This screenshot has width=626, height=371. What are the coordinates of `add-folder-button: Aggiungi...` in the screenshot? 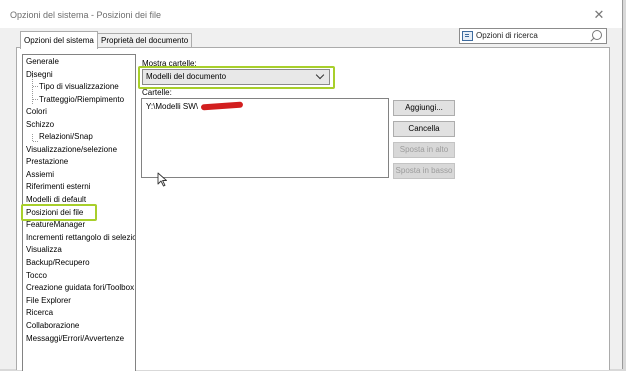 It's located at (424, 108).